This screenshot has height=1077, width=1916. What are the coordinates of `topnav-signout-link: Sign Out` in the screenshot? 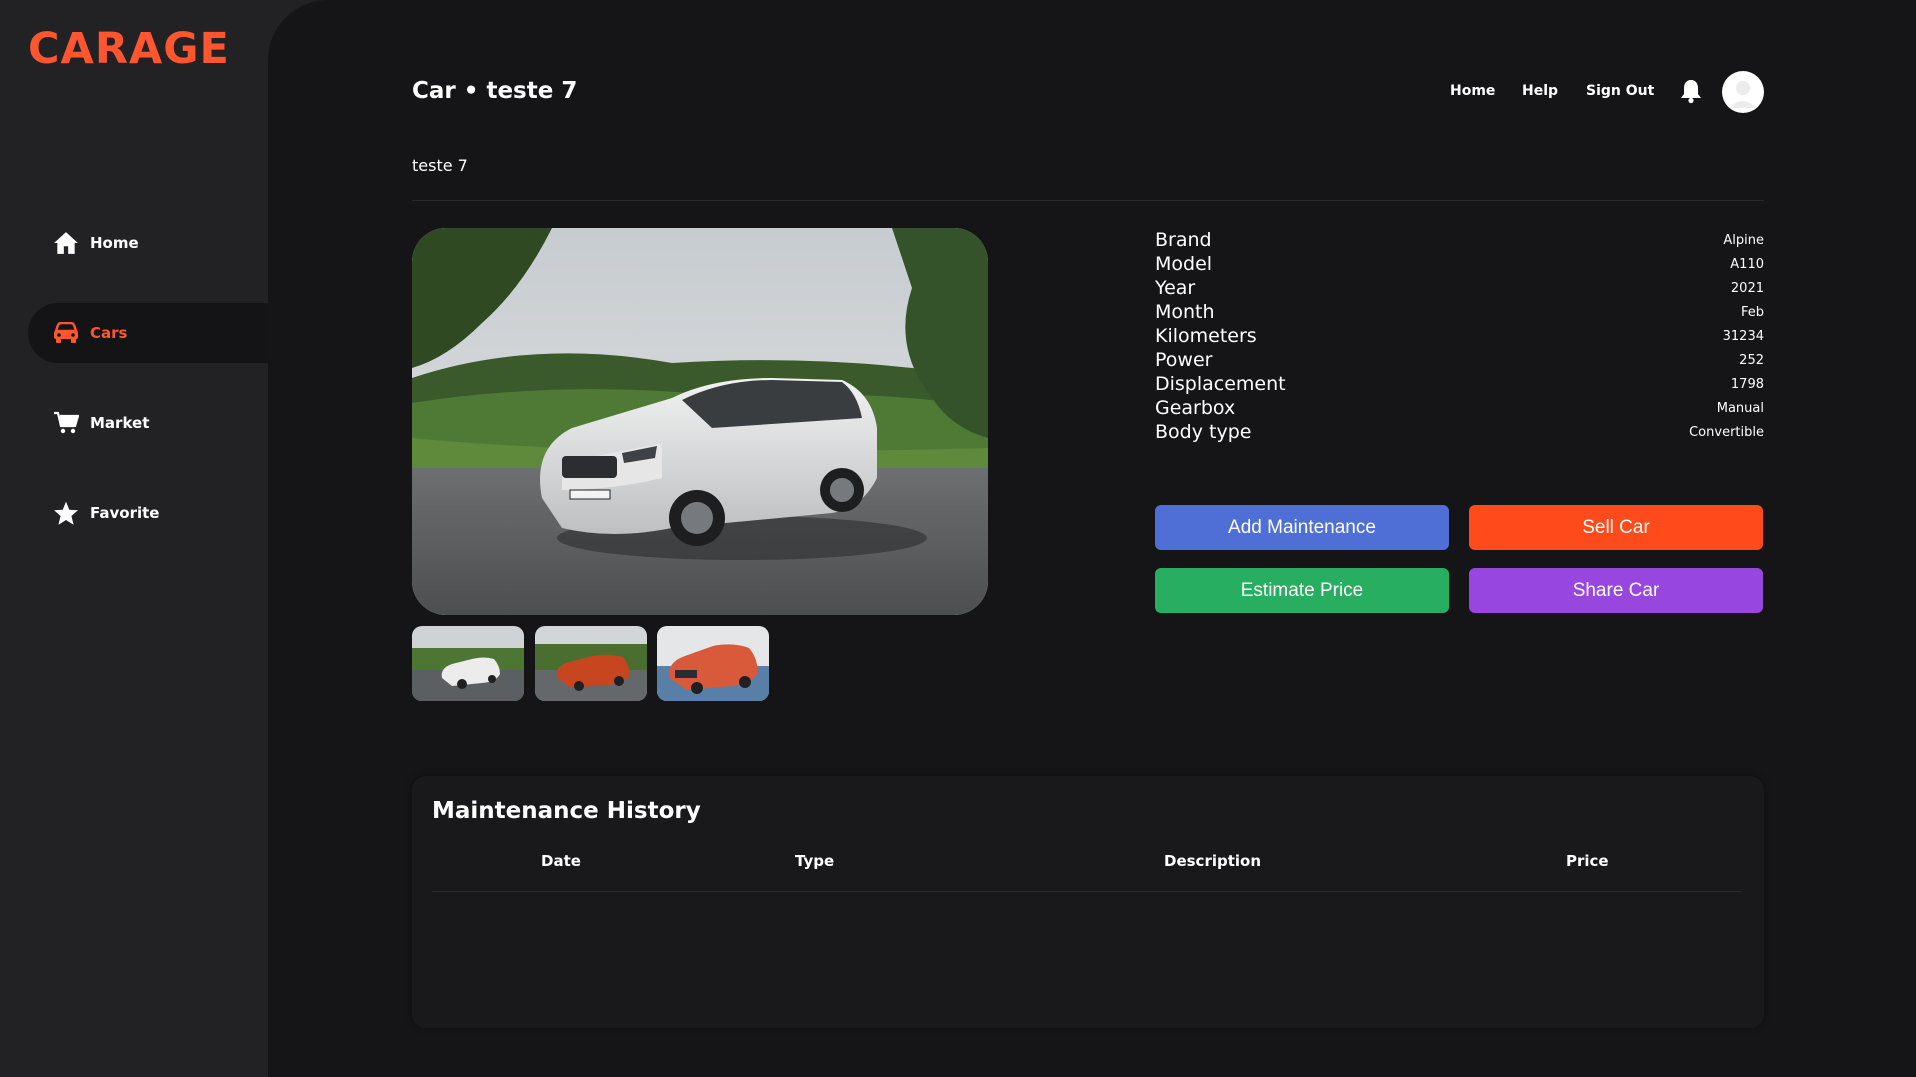 It's located at (1620, 91).